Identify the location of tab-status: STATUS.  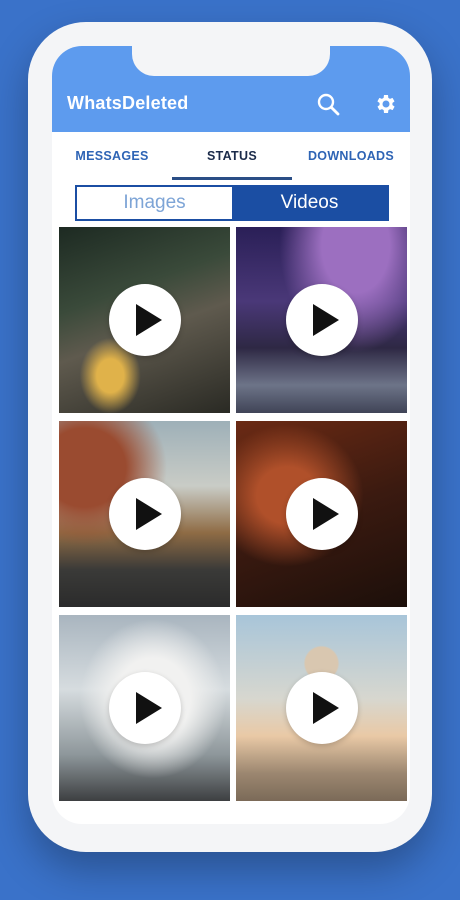
(232, 156).